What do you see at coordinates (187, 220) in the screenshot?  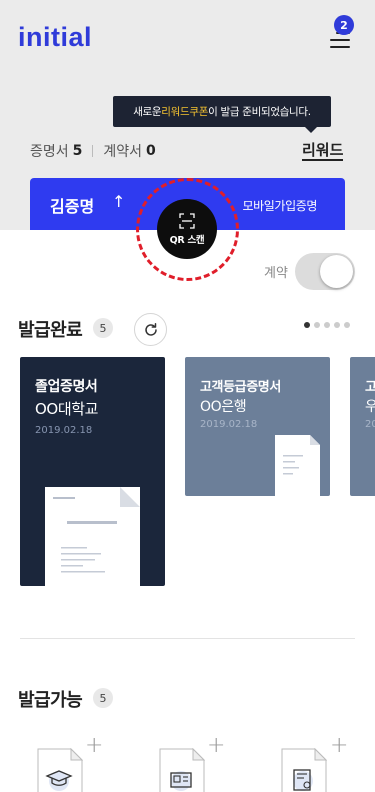 I see `qr-scan-icon` at bounding box center [187, 220].